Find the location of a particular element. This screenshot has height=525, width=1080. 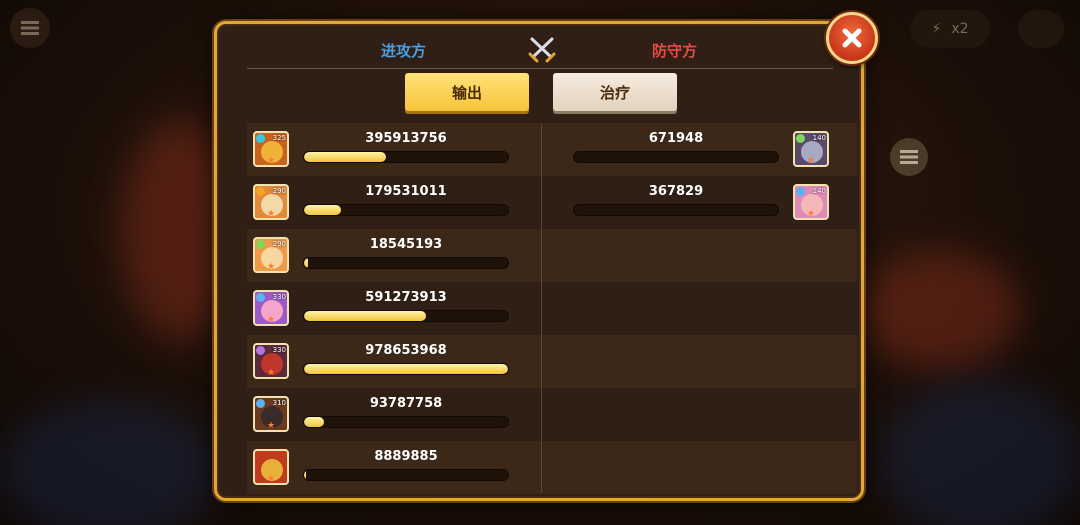

list-icon is located at coordinates (909, 157).